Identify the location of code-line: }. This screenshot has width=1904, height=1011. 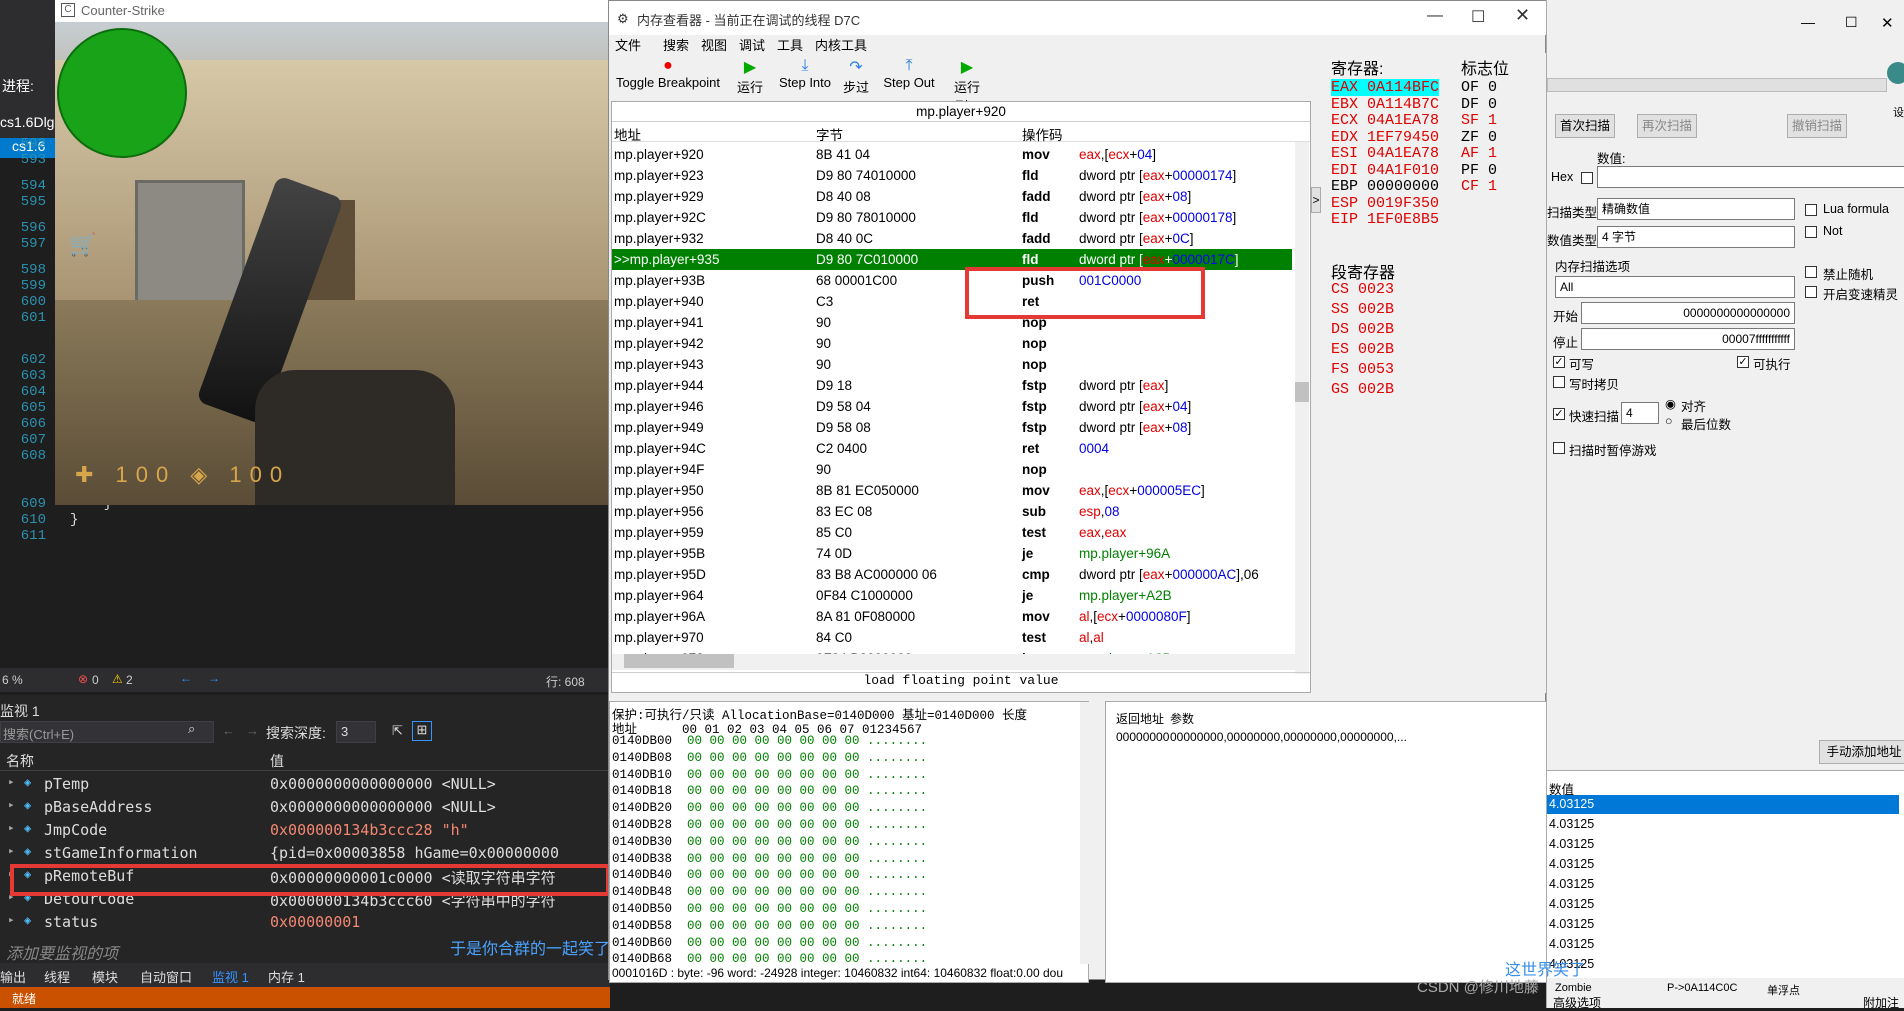
(74, 520).